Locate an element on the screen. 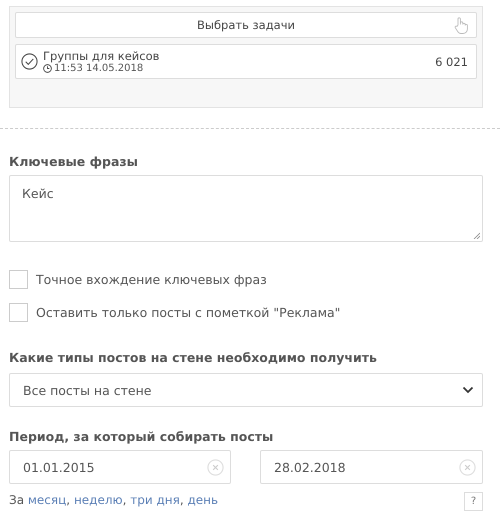  field-label: Какие типы постов на стене необходимо получить is located at coordinates (193, 357).